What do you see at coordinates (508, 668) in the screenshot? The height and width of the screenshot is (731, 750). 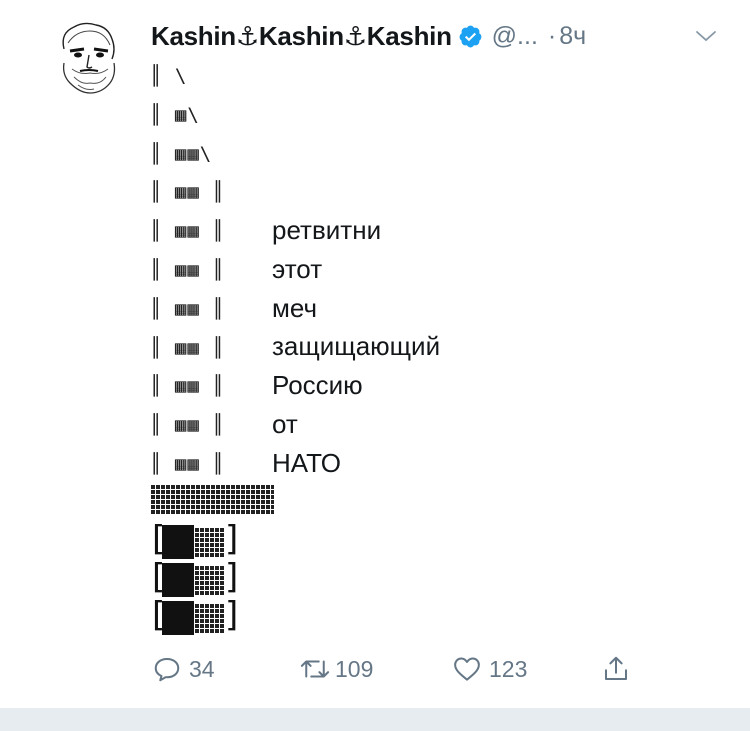 I see `like-count: 123` at bounding box center [508, 668].